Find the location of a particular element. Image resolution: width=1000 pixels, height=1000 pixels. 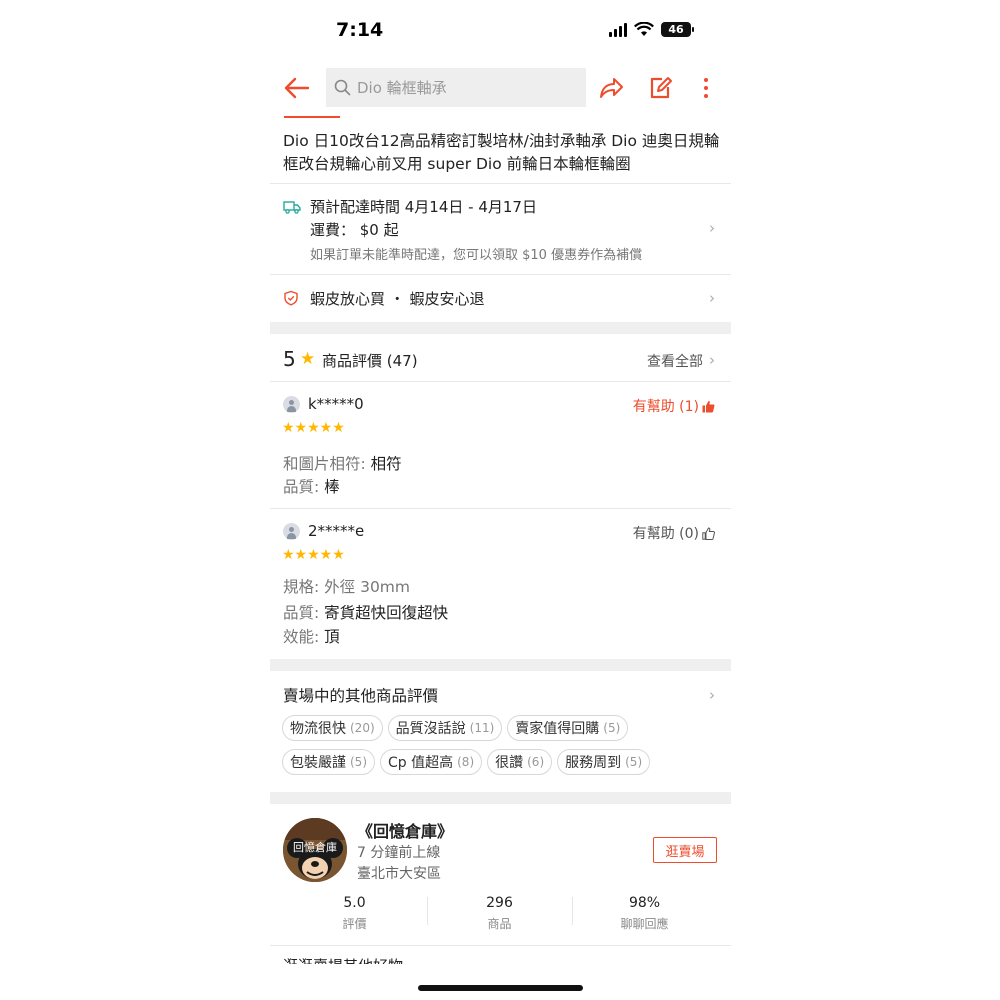

status-icons: 46 is located at coordinates (651, 29).